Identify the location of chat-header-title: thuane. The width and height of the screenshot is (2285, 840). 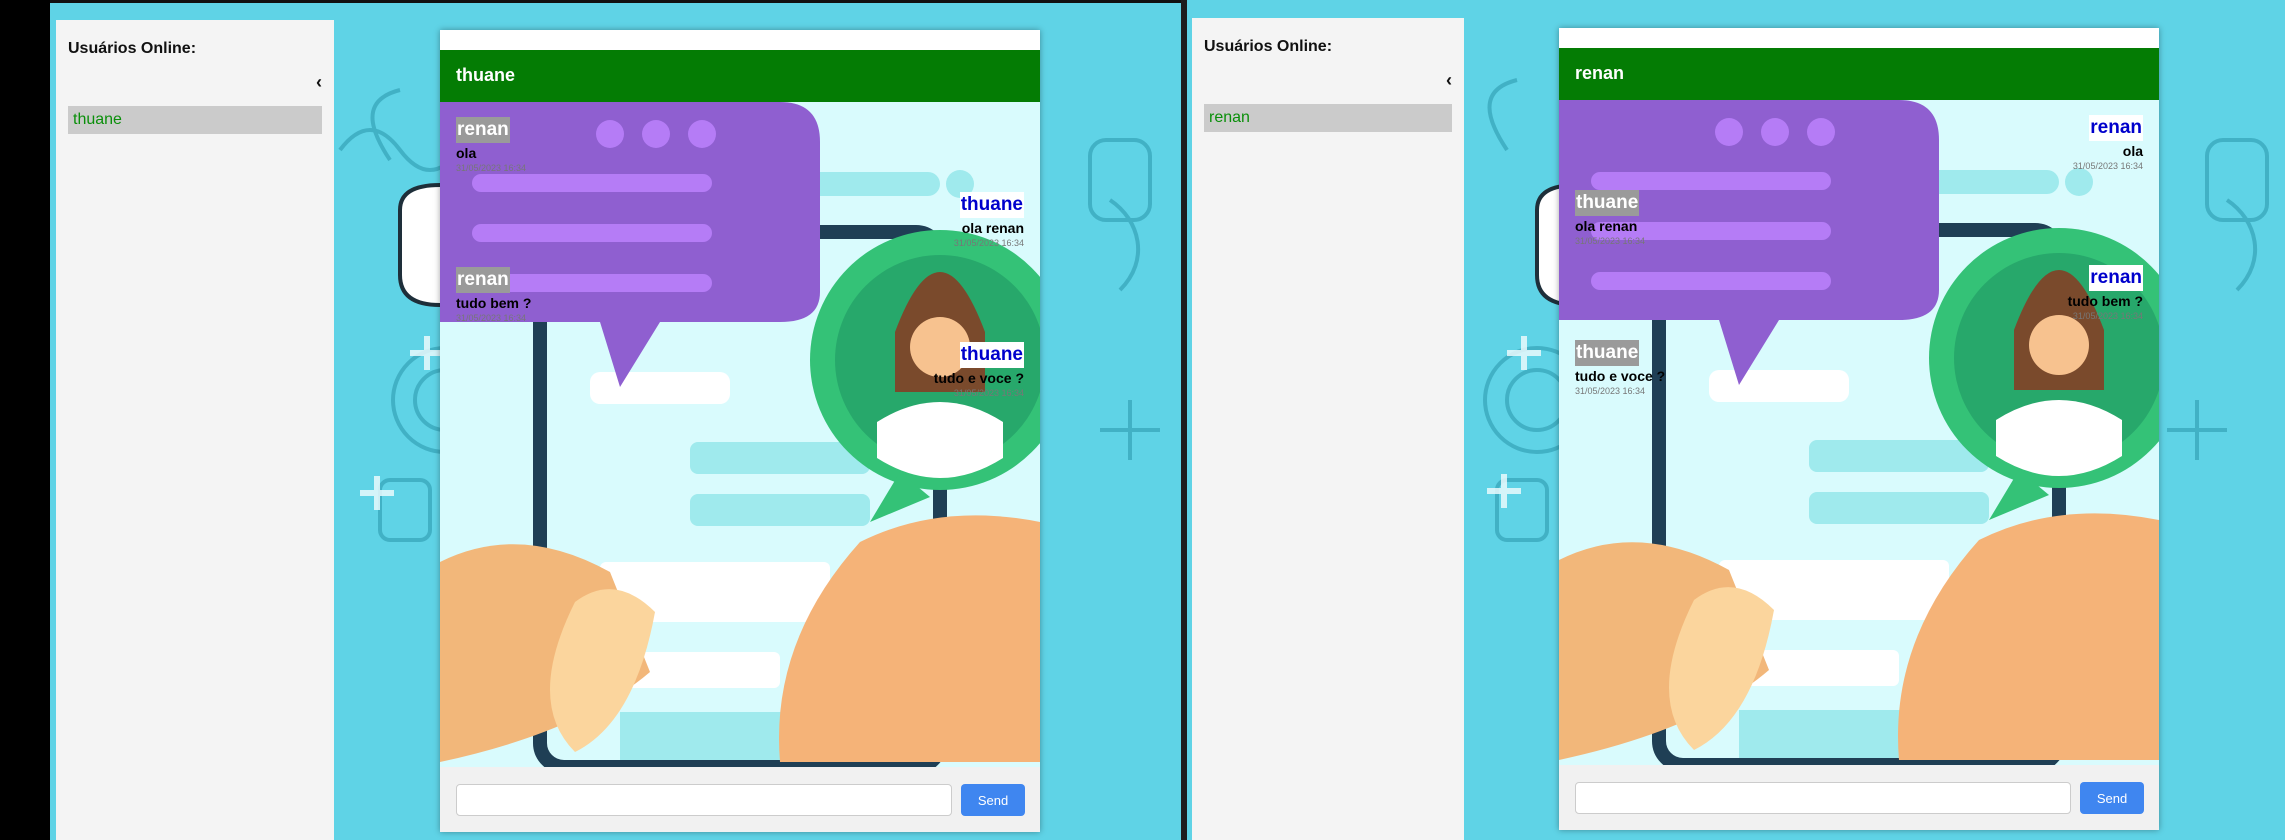
(486, 75).